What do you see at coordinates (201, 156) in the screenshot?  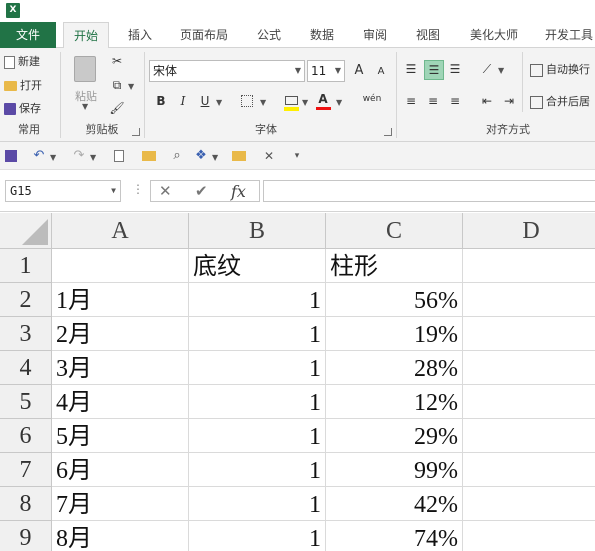 I see `format-brush-icon: ❖` at bounding box center [201, 156].